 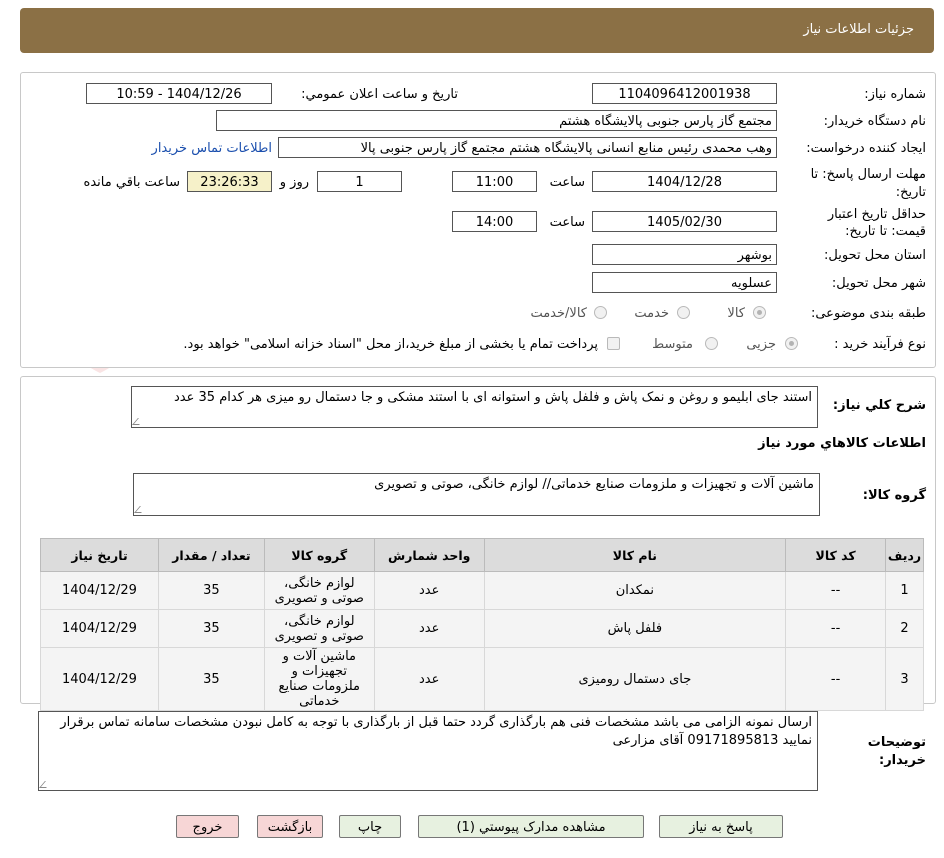 I want to click on days-field: 1, so click(x=359, y=181).